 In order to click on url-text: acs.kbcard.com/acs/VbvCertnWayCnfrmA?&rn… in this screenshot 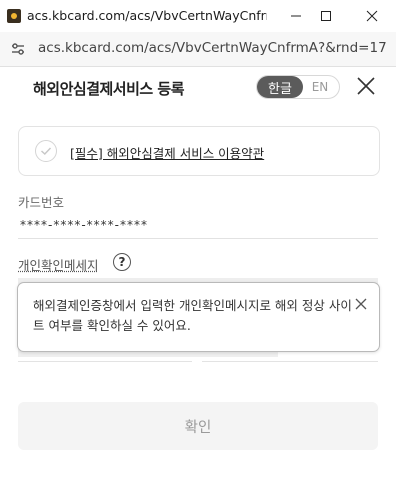, I will do `click(213, 48)`.